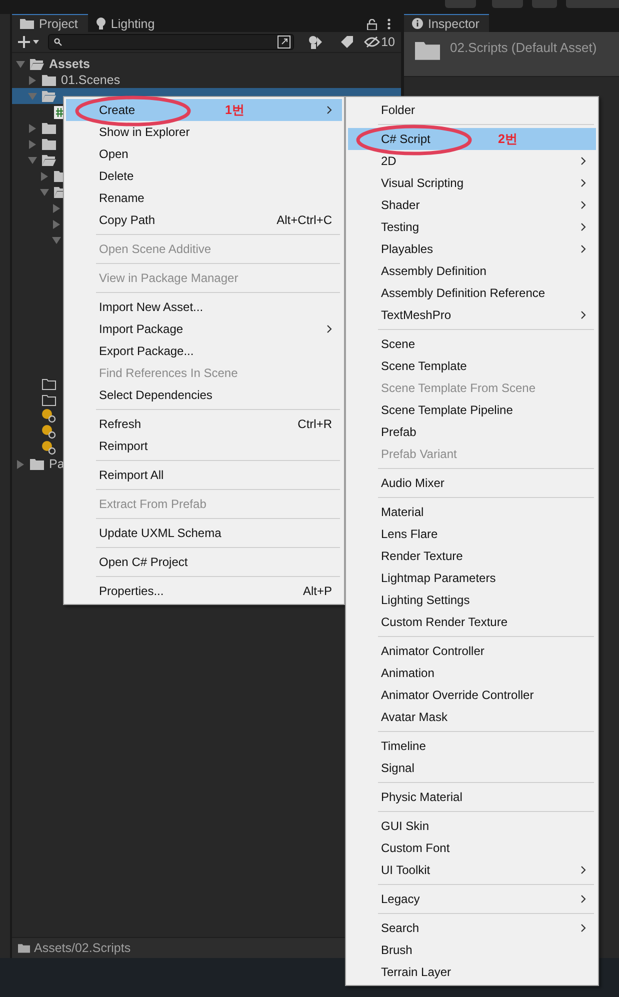  Describe the element at coordinates (508, 139) in the screenshot. I see `annotation-label: 2번` at that location.